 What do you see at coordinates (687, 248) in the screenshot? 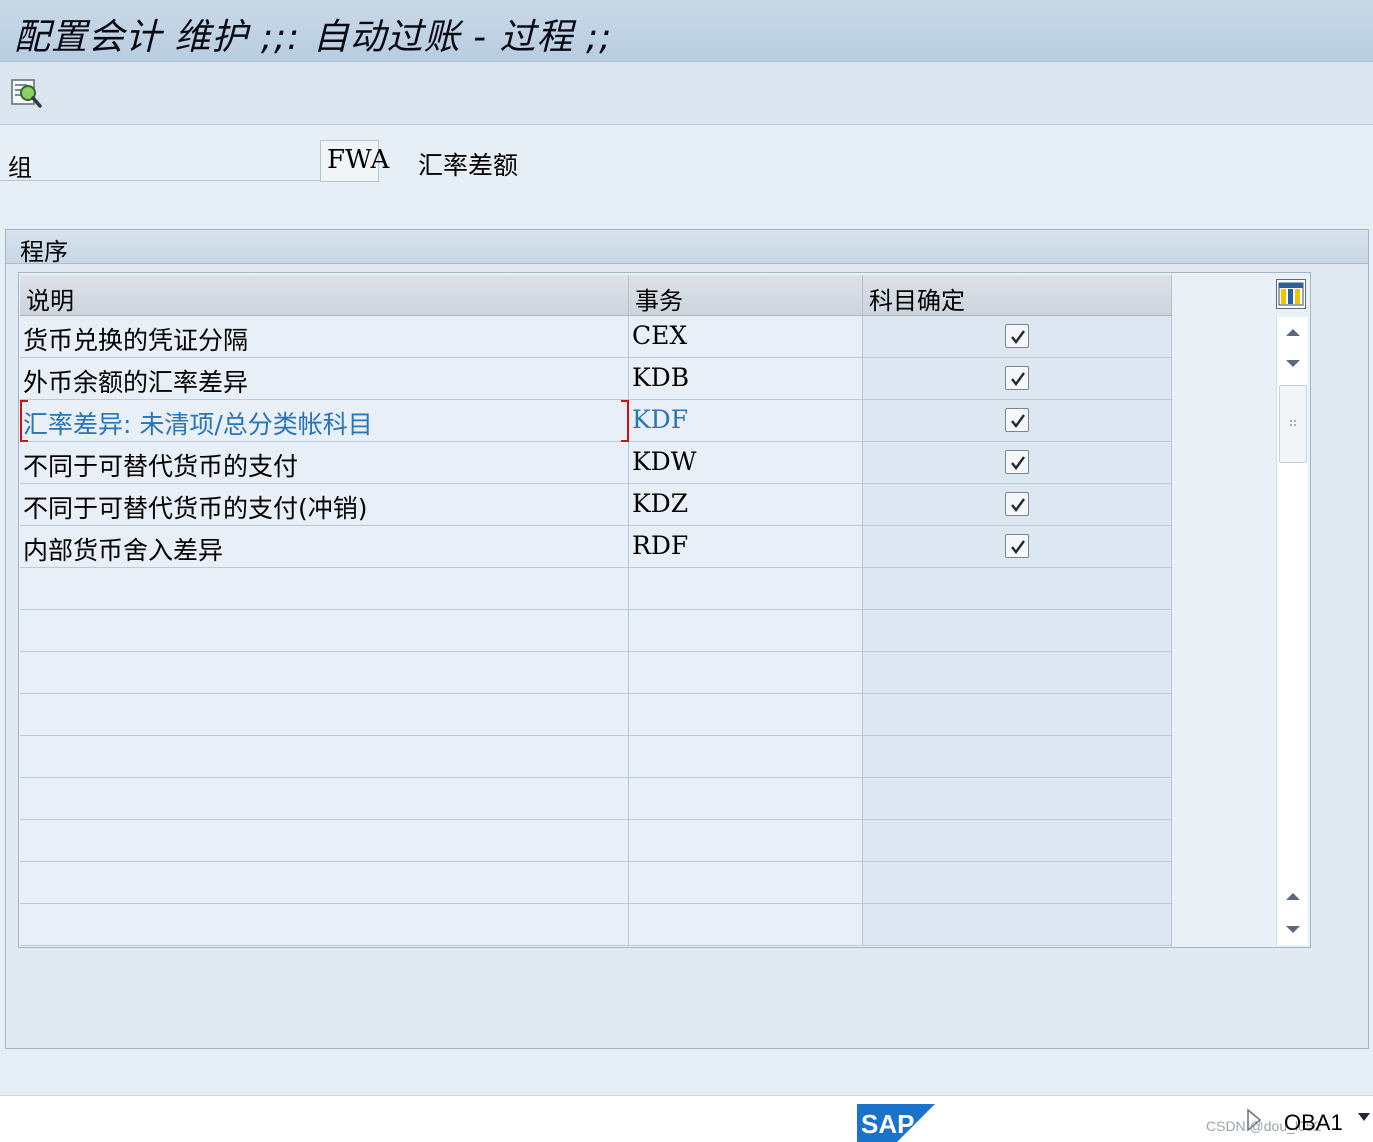
I see `procedures-panel-header: 程序` at bounding box center [687, 248].